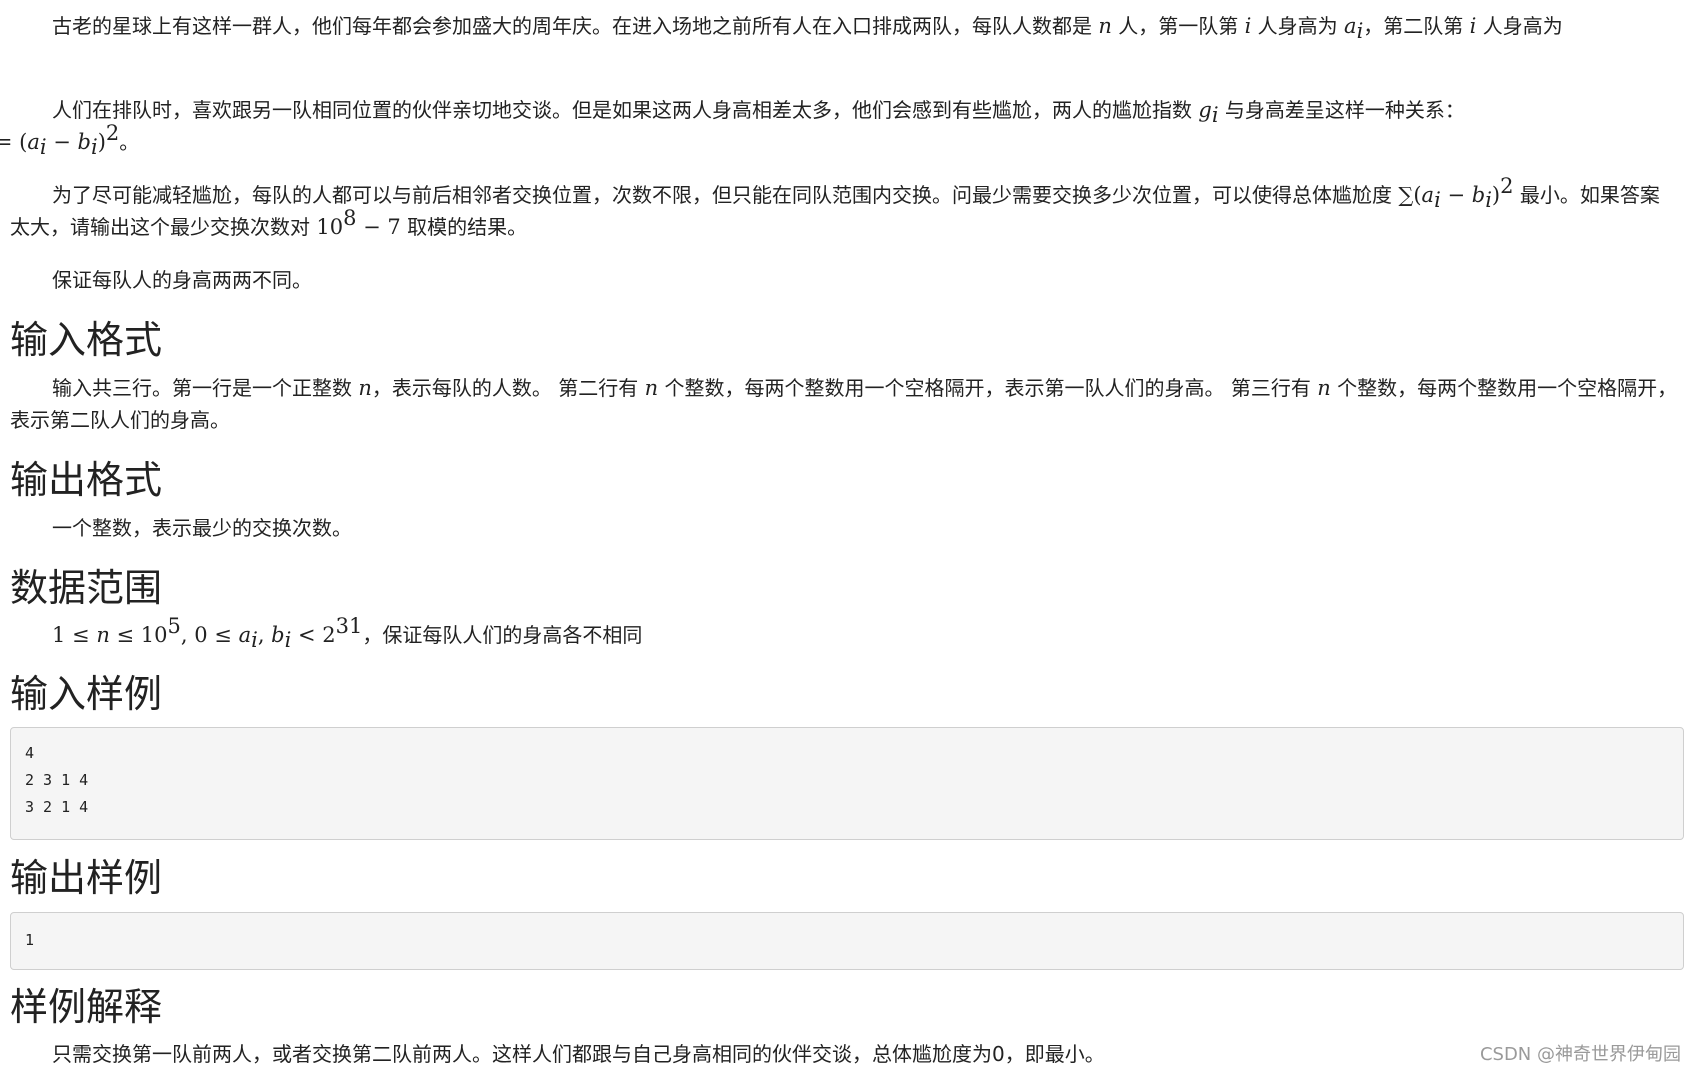  I want to click on math-g: g, so click(1205, 110).